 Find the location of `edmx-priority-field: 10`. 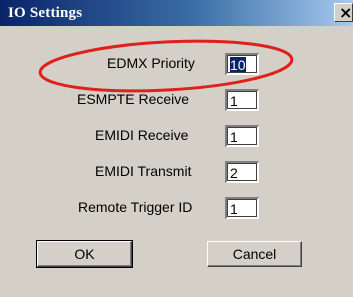

edmx-priority-field: 10 is located at coordinates (242, 64).